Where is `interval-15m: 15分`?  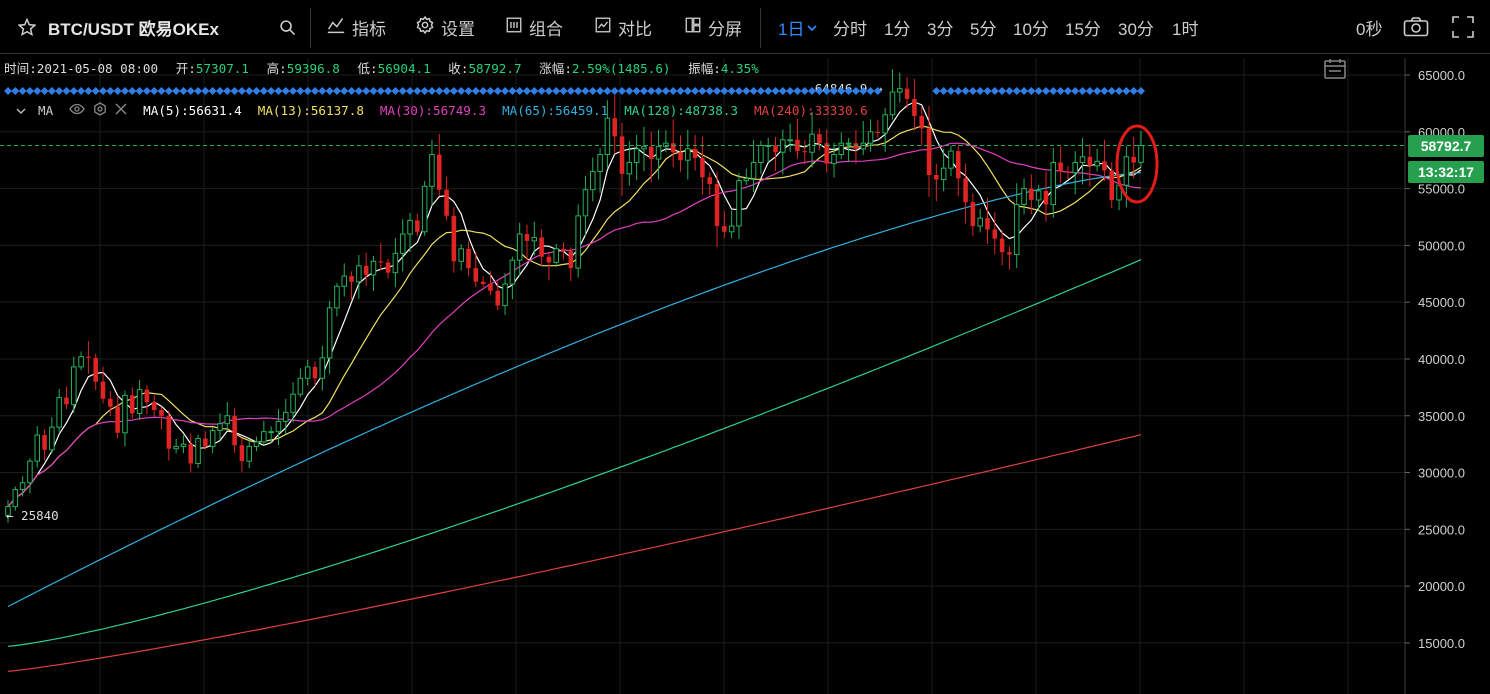 interval-15m: 15分 is located at coordinates (1083, 27).